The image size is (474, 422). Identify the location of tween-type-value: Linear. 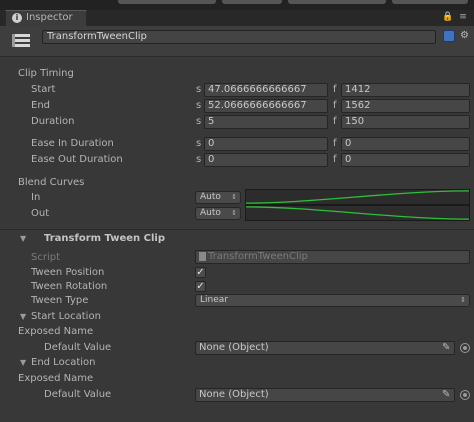
(214, 300).